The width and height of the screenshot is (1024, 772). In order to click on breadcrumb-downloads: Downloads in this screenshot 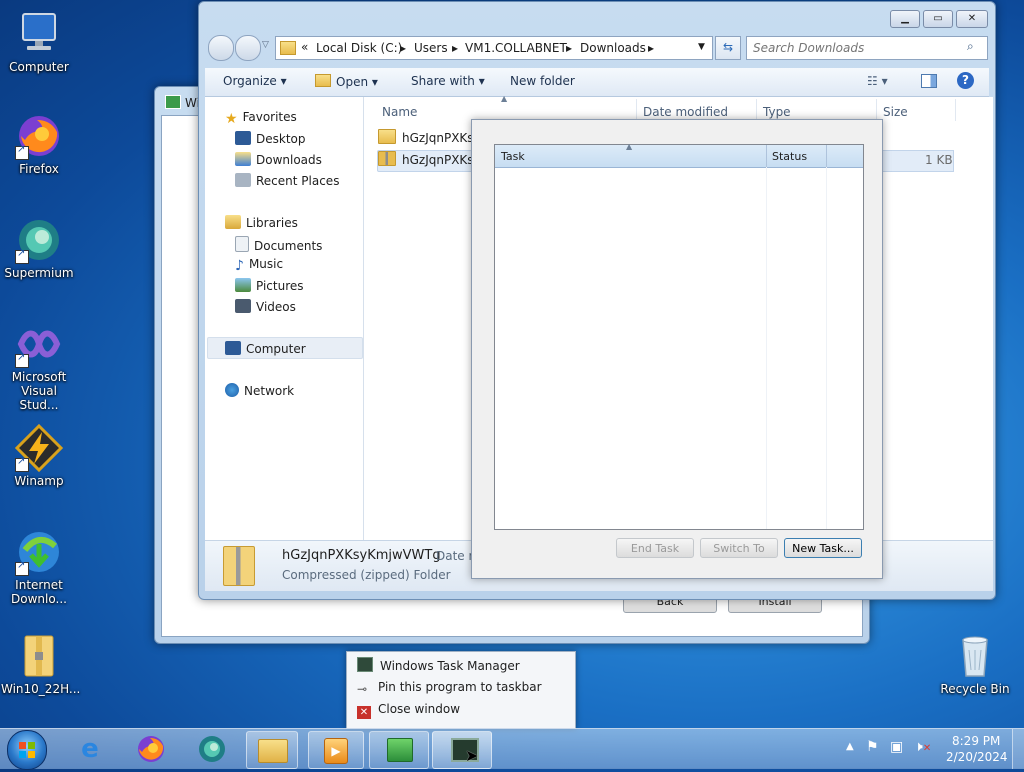, I will do `click(613, 48)`.